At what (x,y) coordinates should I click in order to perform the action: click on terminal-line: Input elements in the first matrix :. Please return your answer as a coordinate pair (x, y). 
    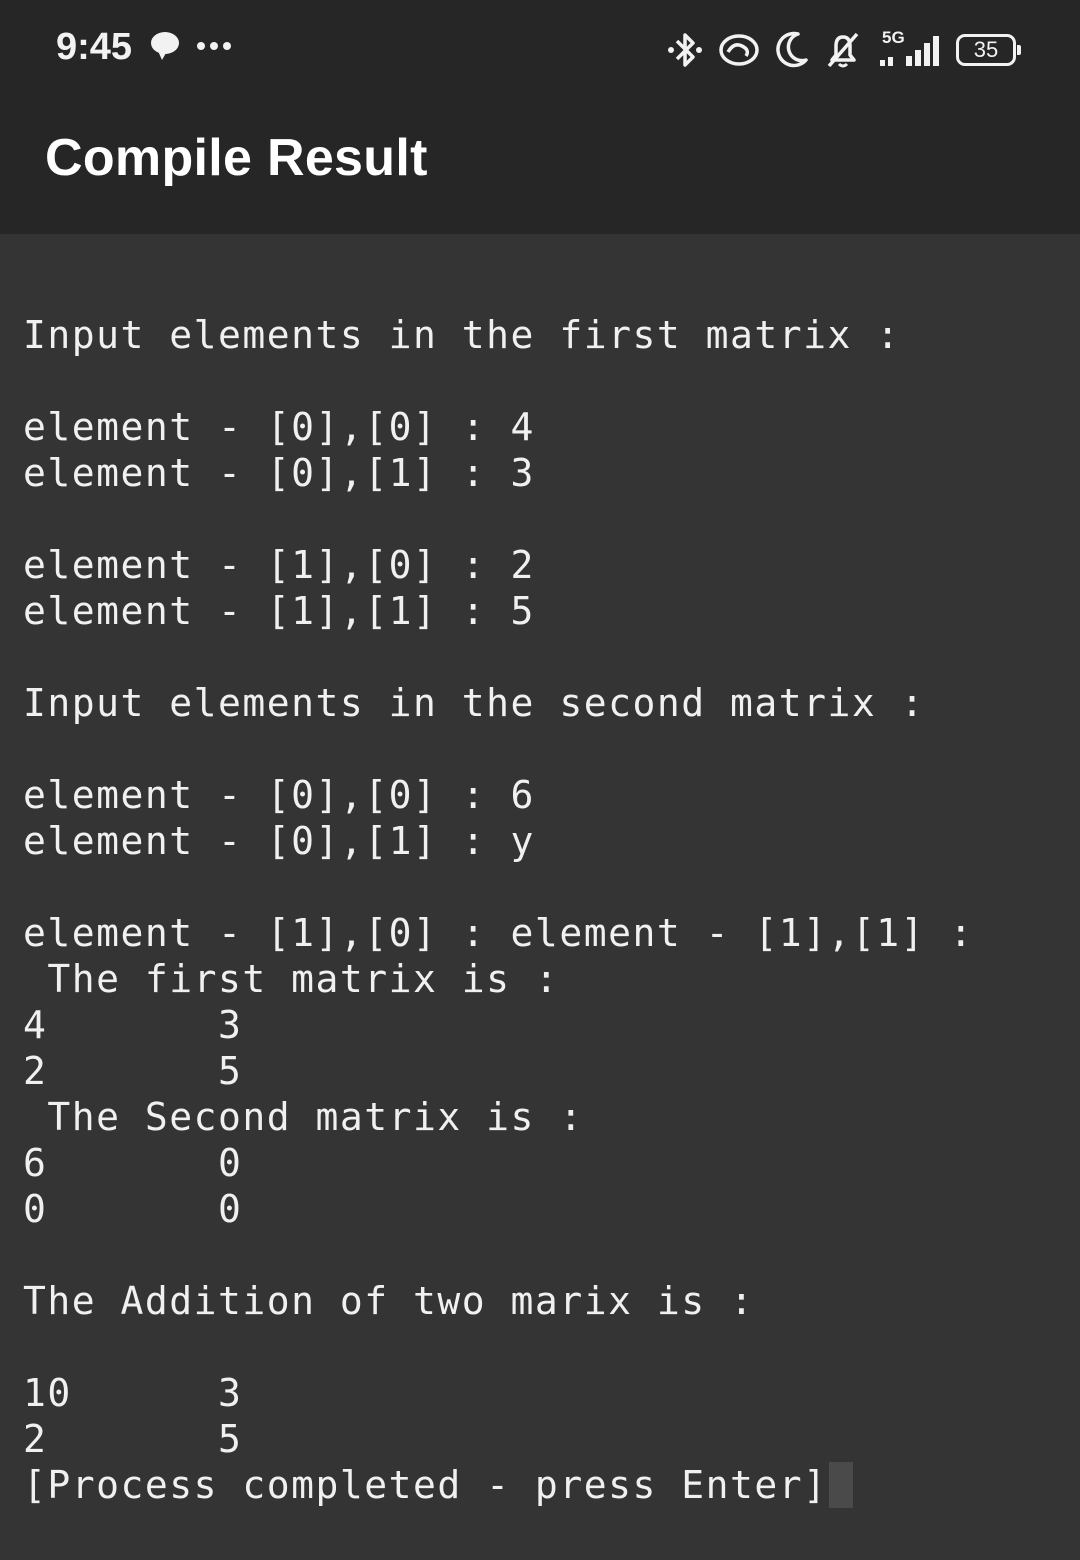
    Looking at the image, I should click on (462, 335).